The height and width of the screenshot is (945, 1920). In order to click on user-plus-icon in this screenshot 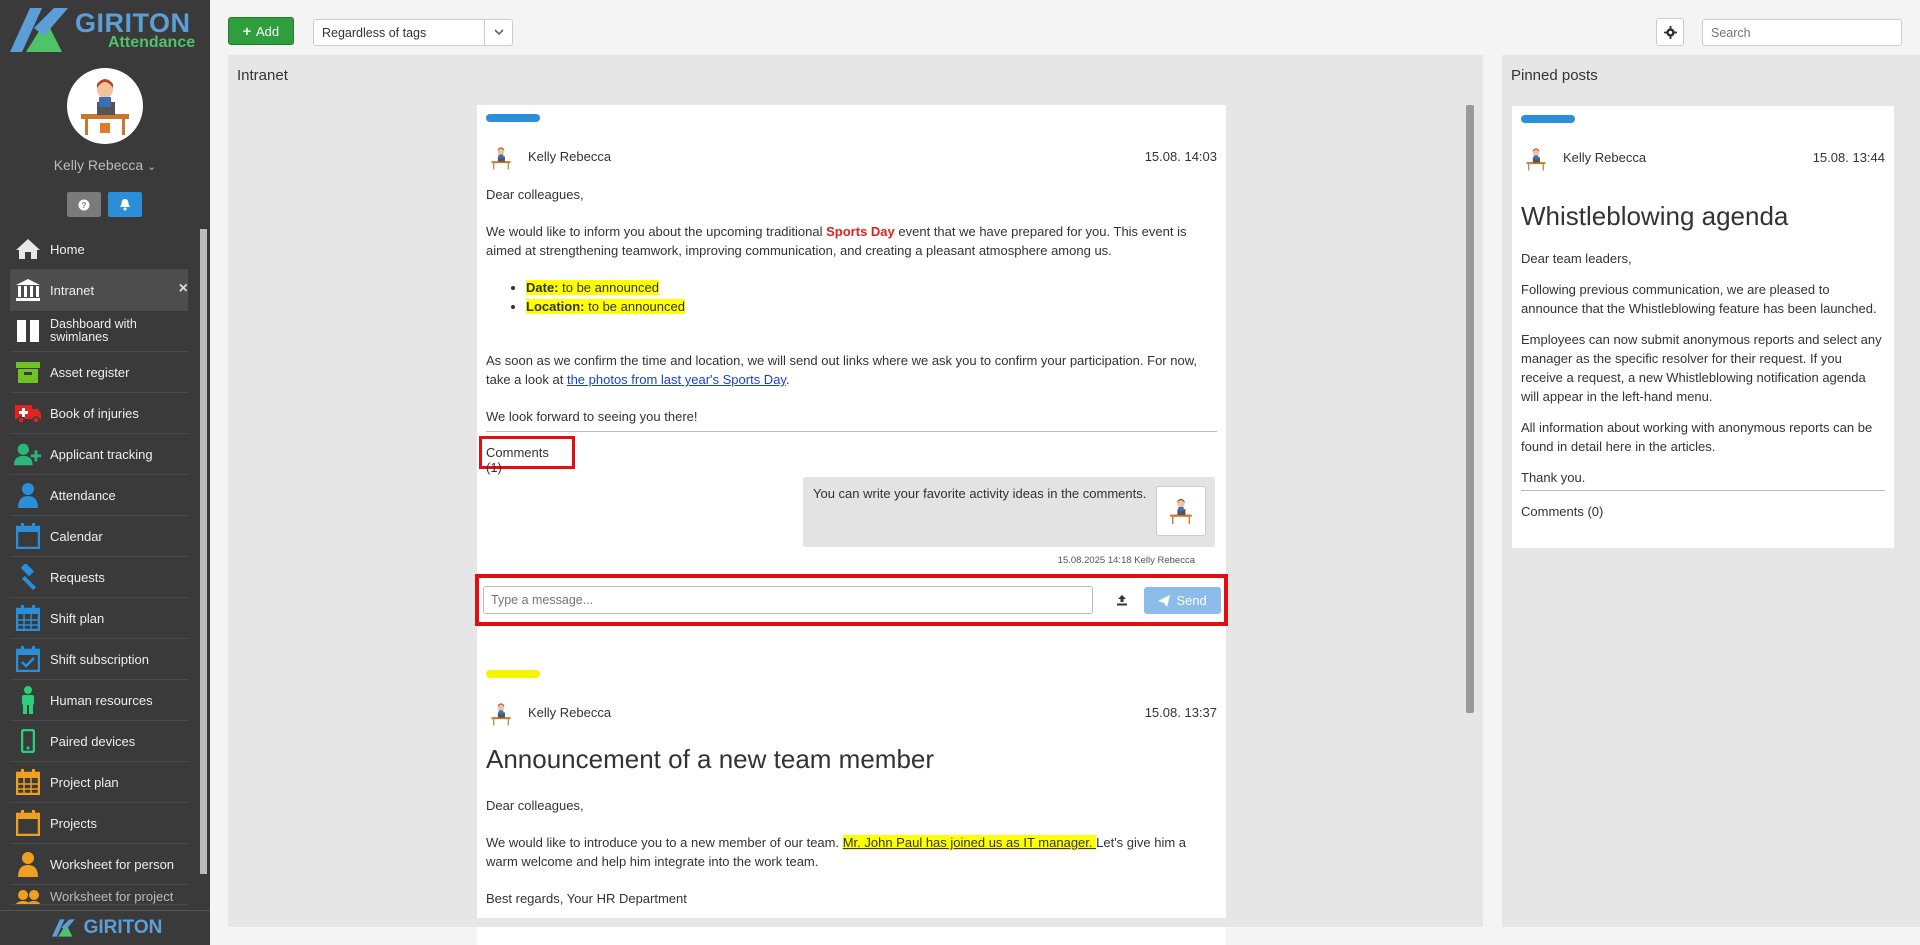, I will do `click(28, 454)`.